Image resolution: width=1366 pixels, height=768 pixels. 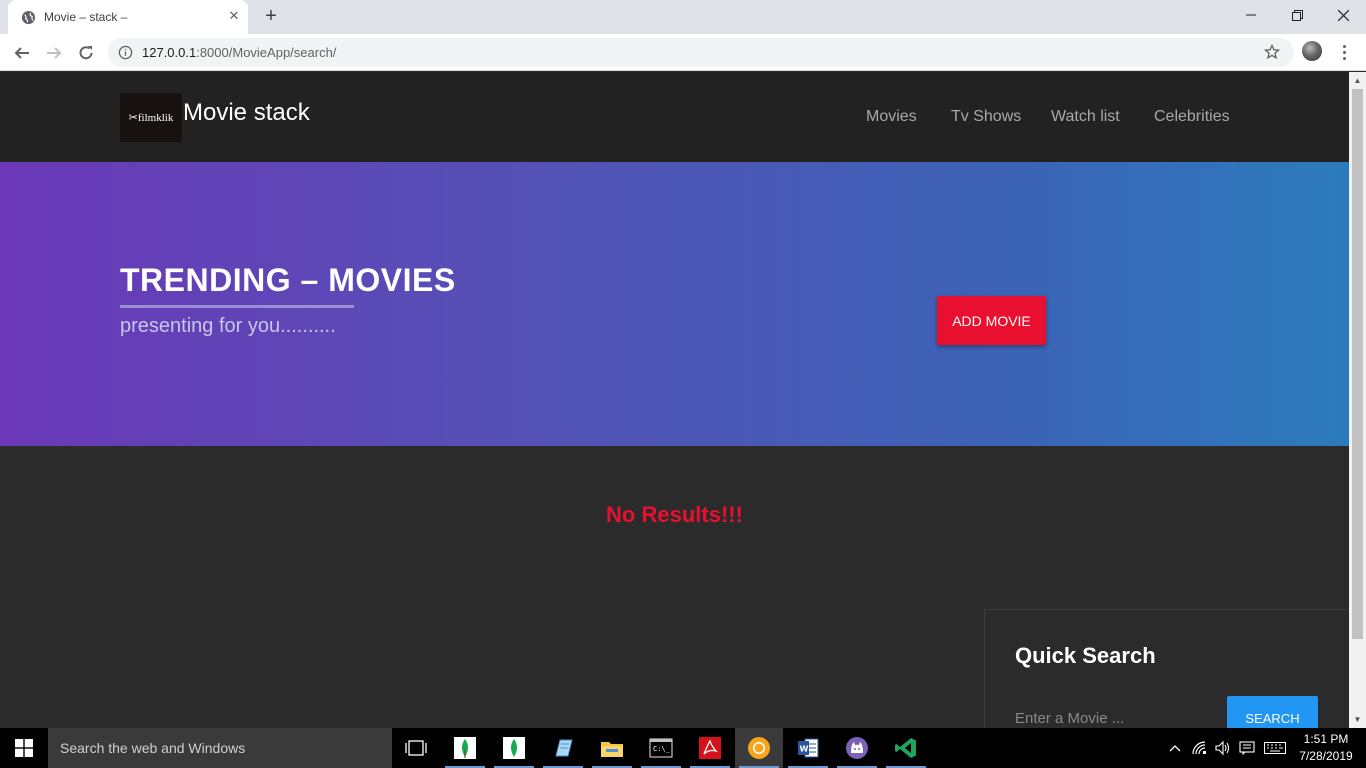 What do you see at coordinates (416, 748) in the screenshot?
I see `task-view-icon` at bounding box center [416, 748].